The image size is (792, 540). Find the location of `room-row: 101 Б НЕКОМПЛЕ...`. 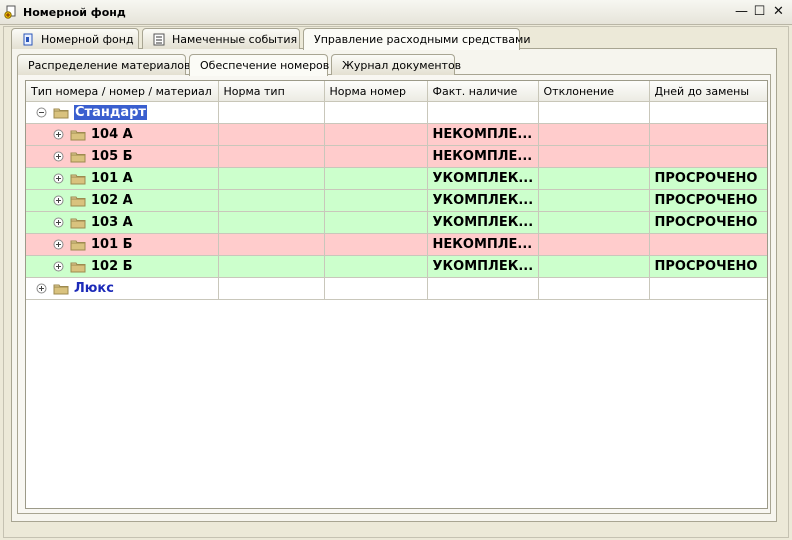

room-row: 101 Б НЕКОМПЛЕ... is located at coordinates (396, 244).